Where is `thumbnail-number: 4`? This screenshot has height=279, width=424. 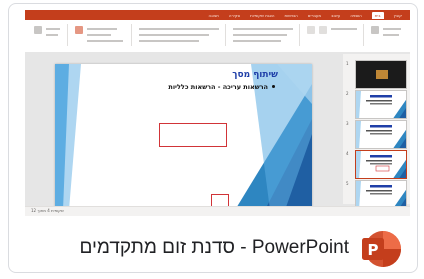
thumbnail-number: 4 is located at coordinates (347, 153).